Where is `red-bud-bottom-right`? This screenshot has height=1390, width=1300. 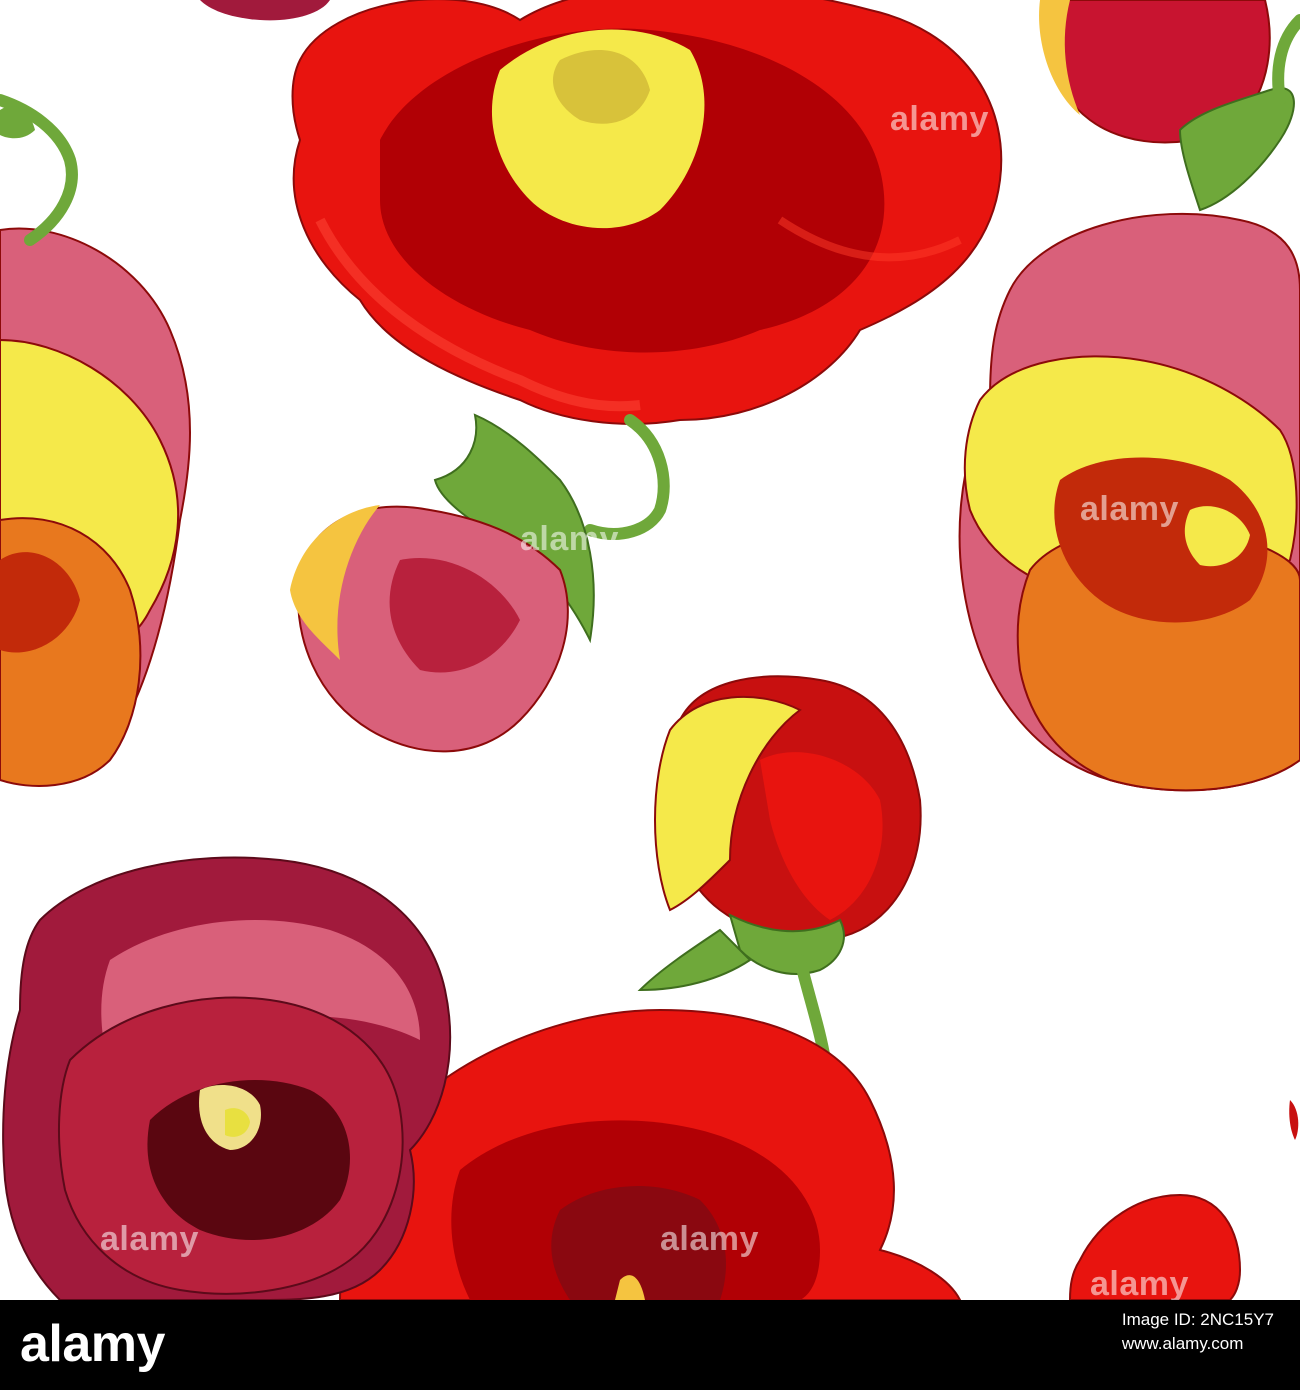
red-bud-bottom-right is located at coordinates (1183, 1200).